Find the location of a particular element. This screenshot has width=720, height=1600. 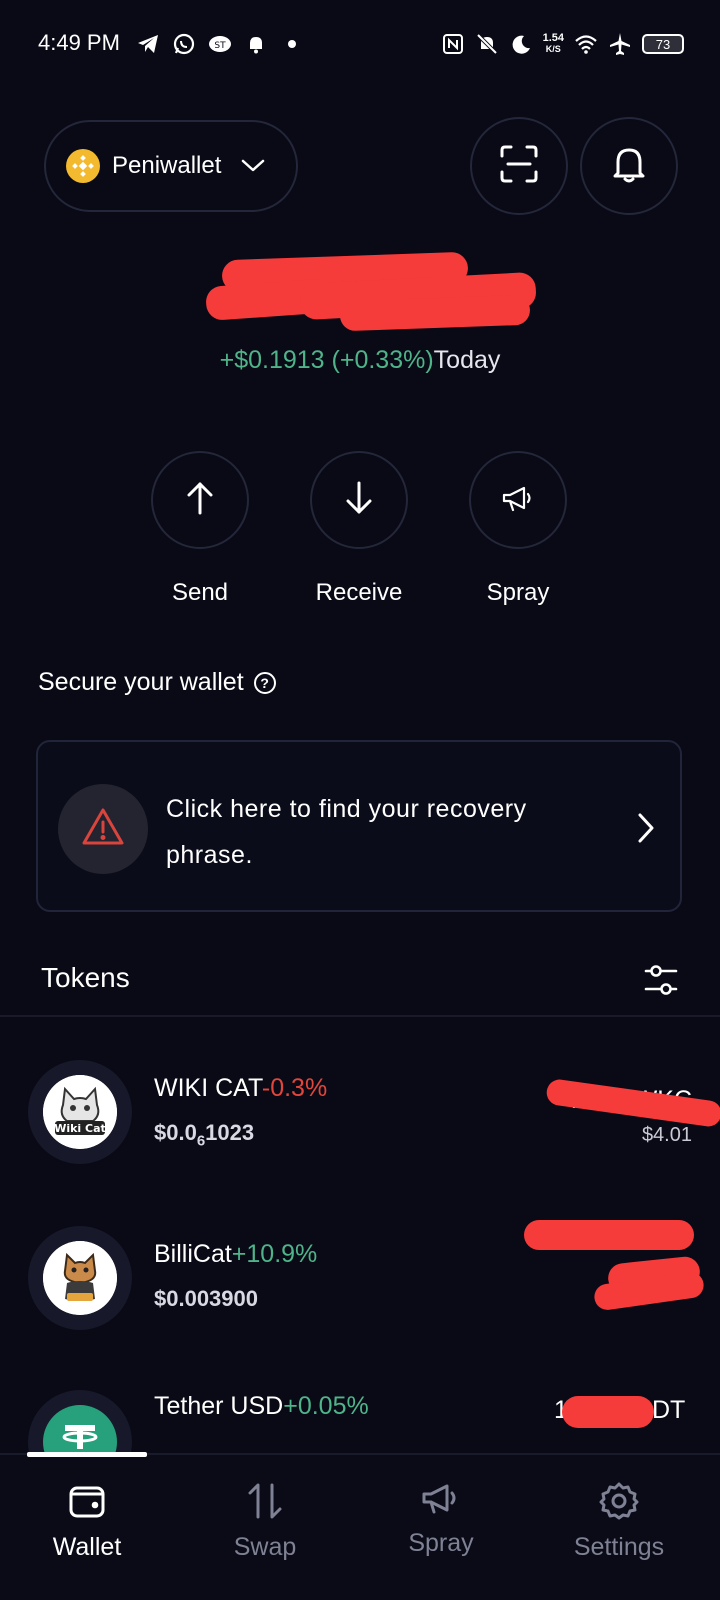

billicat-logo-icon is located at coordinates (80, 1278).